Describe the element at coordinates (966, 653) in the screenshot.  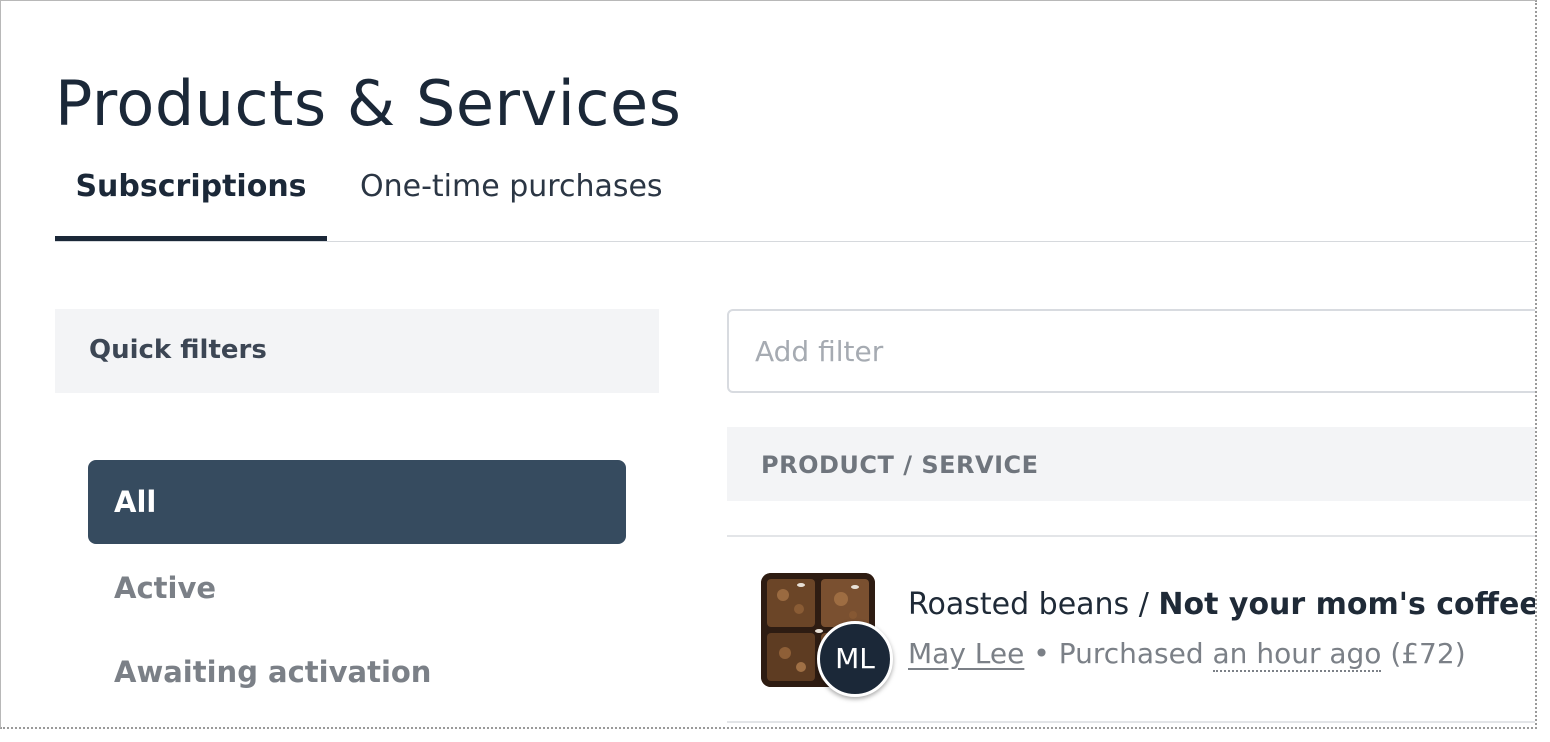
I see `customer-name-link: May Lee` at that location.